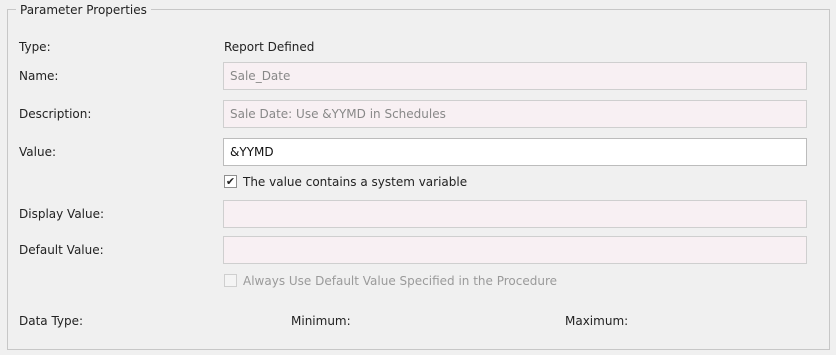 The height and width of the screenshot is (355, 836). I want to click on value-label: Value:, so click(37, 152).